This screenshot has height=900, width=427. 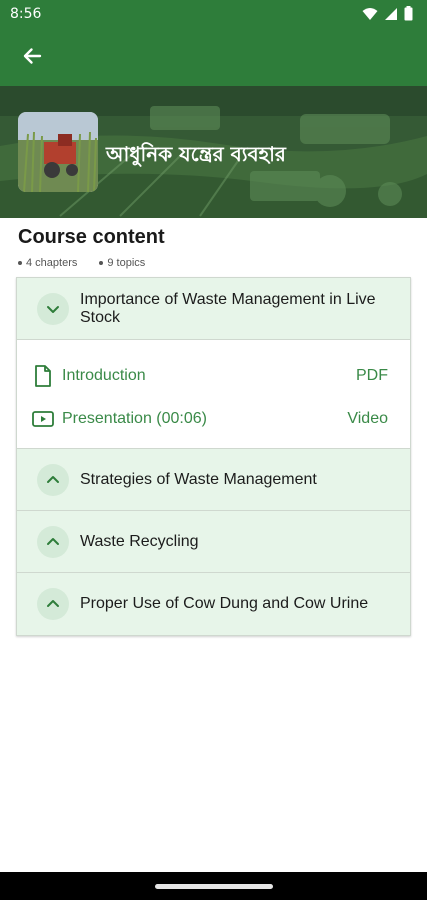 I want to click on chapter-title: Waste Recycling, so click(x=139, y=541).